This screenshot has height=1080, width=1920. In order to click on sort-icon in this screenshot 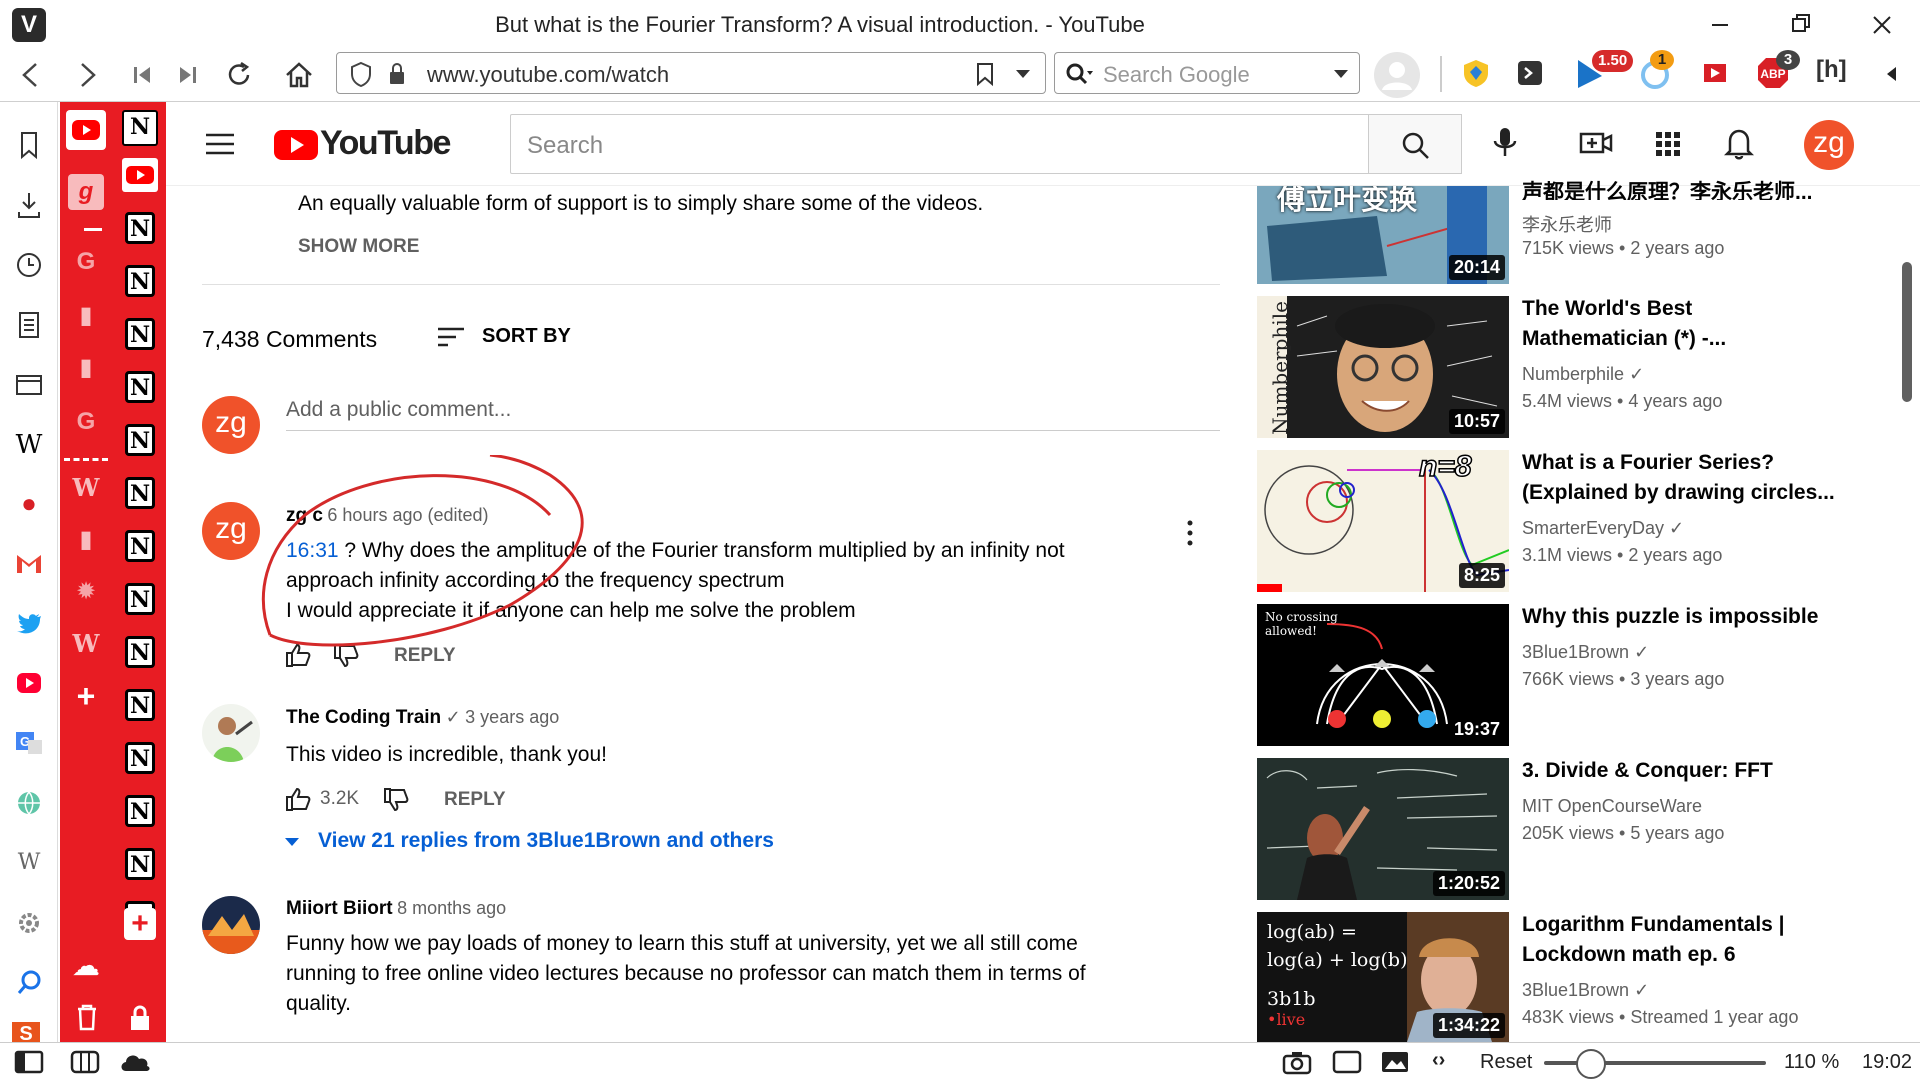, I will do `click(451, 337)`.